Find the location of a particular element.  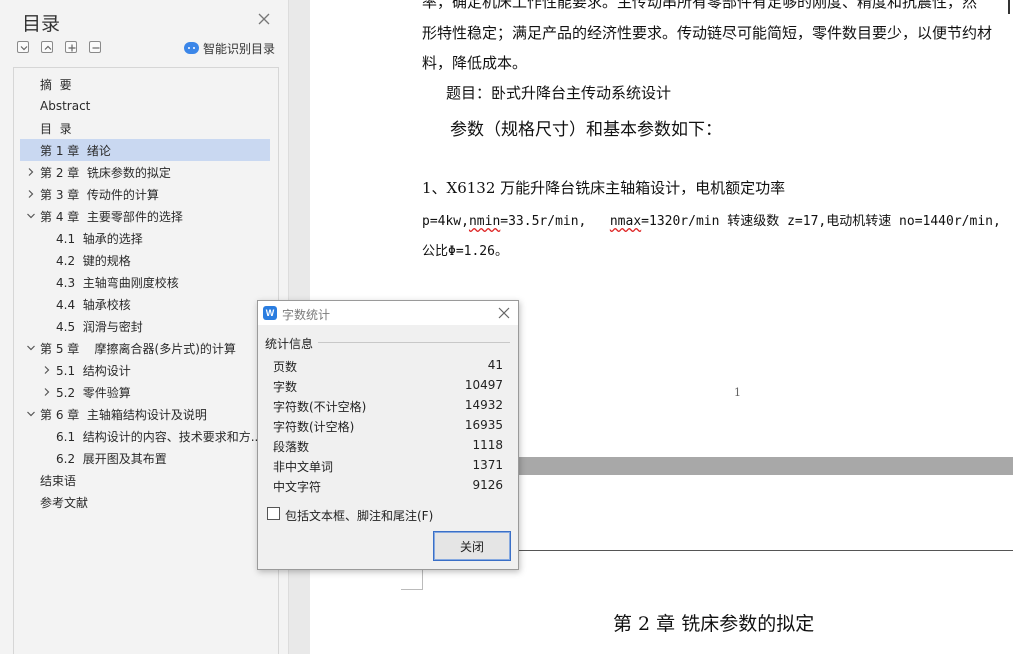

stats-label: 字符数(不计空格) is located at coordinates (320, 407).